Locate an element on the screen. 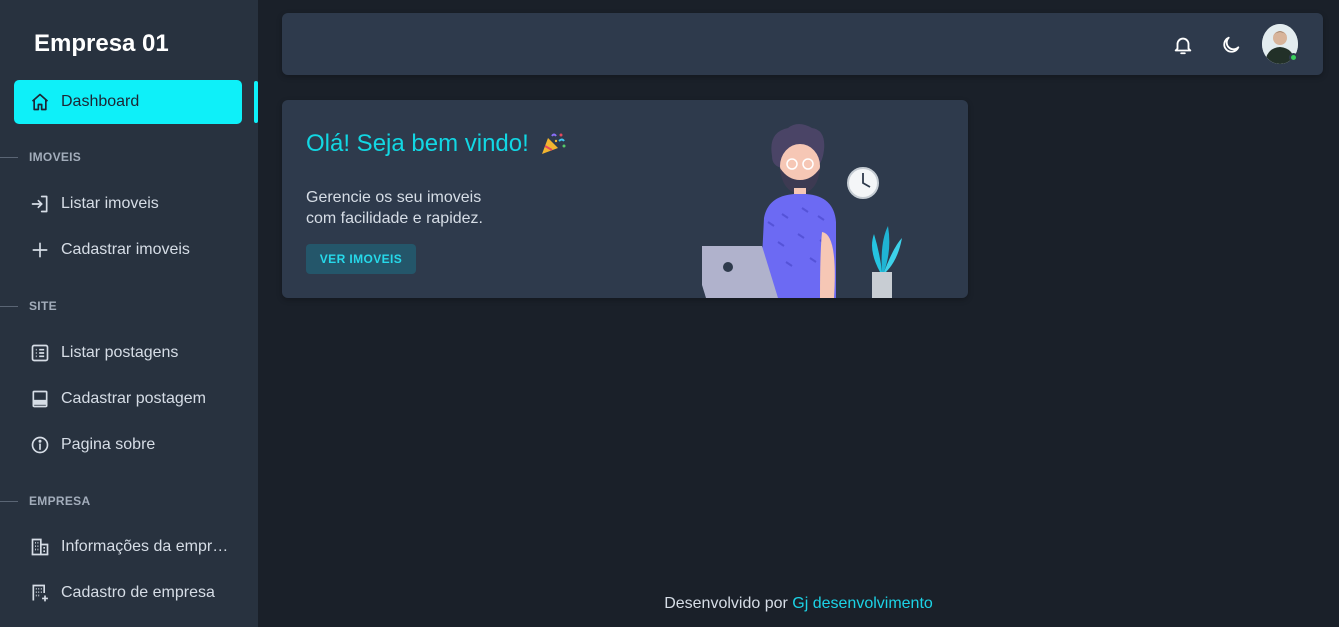  sidebar-item-label: Cadastro de empresa is located at coordinates (138, 592).